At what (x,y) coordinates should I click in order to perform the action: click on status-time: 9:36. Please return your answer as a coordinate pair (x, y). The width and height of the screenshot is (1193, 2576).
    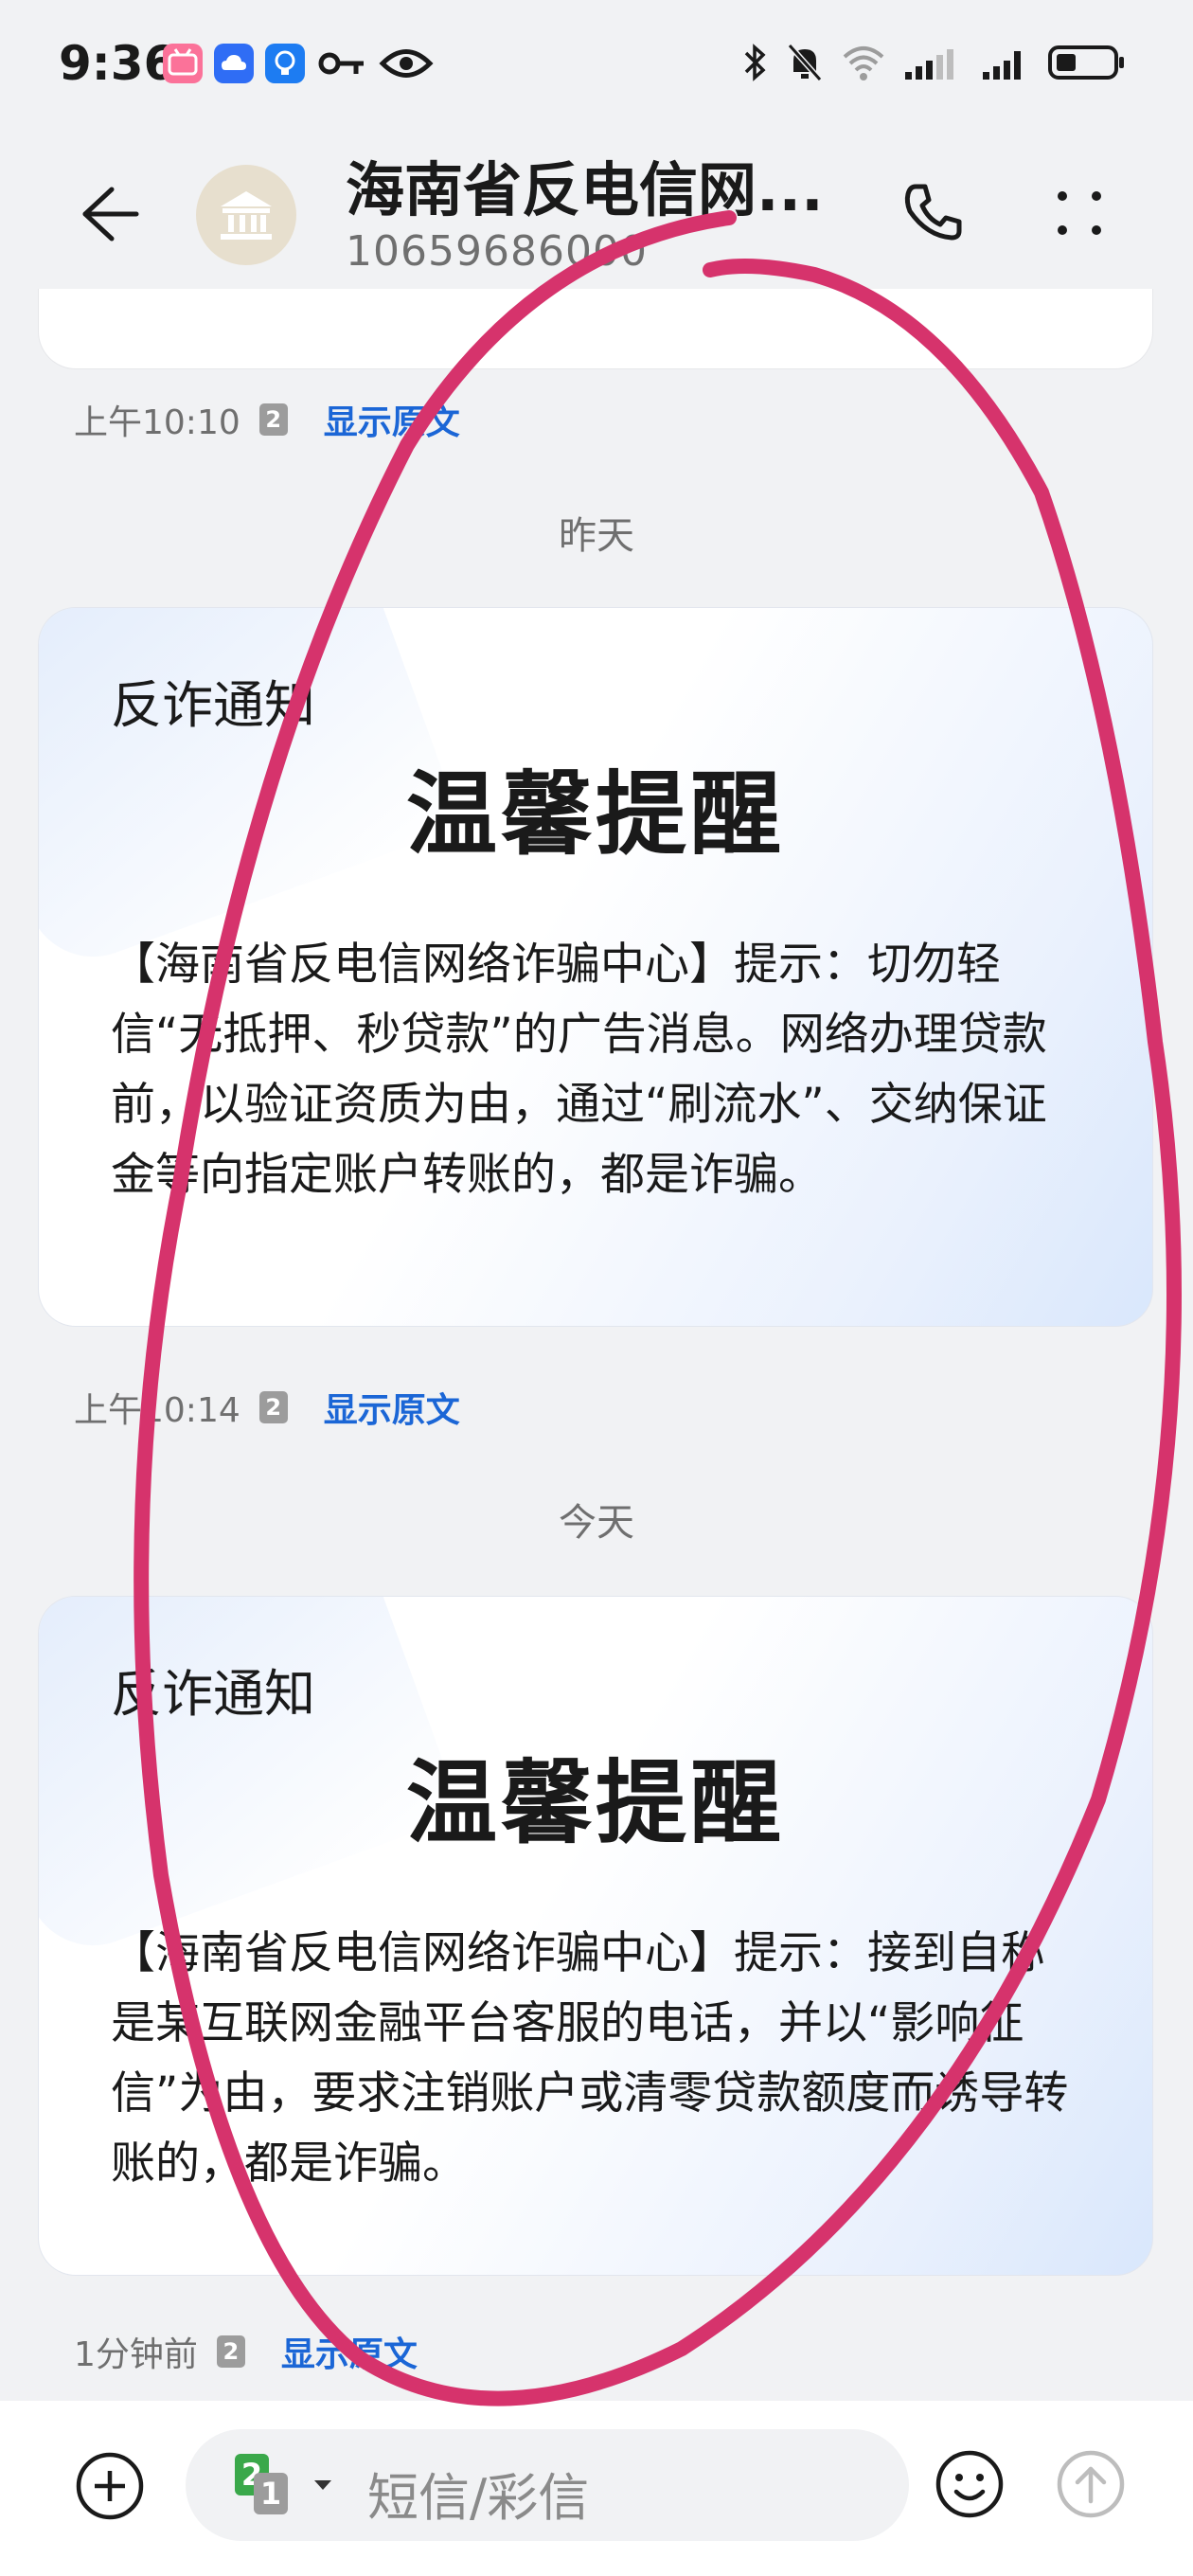
    Looking at the image, I should click on (118, 63).